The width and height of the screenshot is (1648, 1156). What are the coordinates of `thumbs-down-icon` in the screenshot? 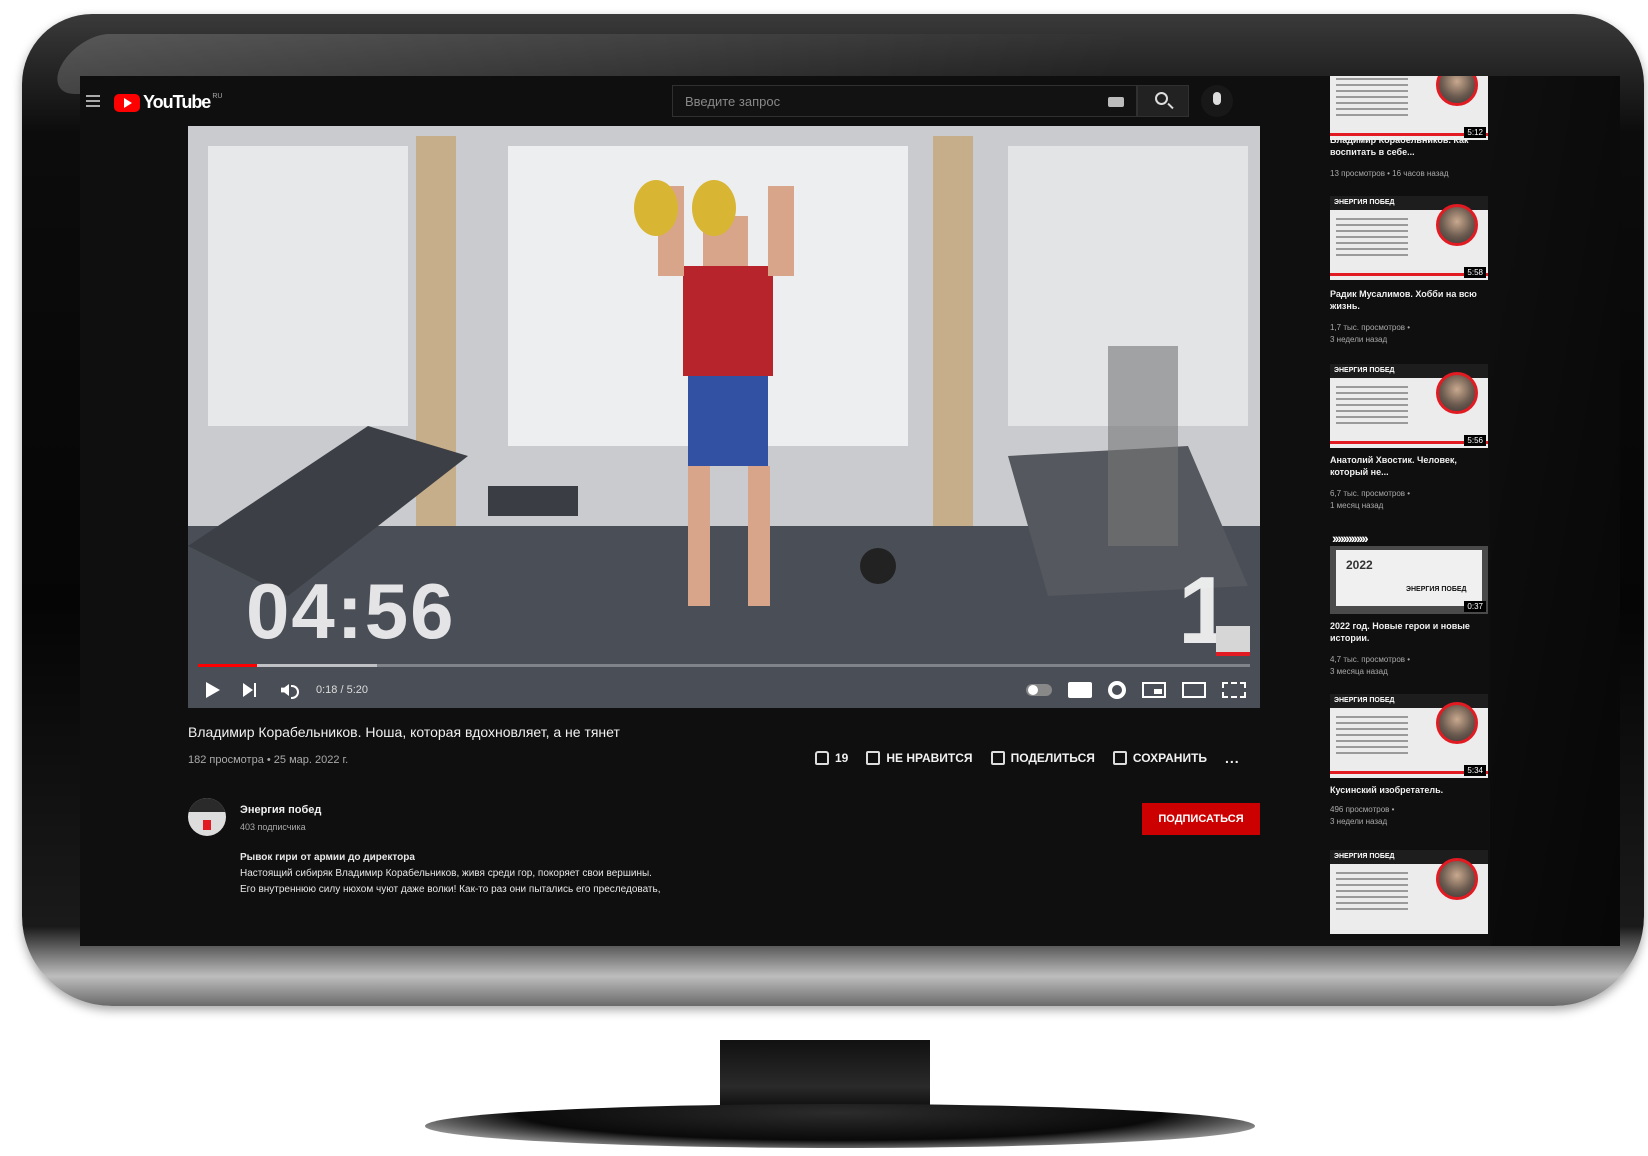 It's located at (873, 758).